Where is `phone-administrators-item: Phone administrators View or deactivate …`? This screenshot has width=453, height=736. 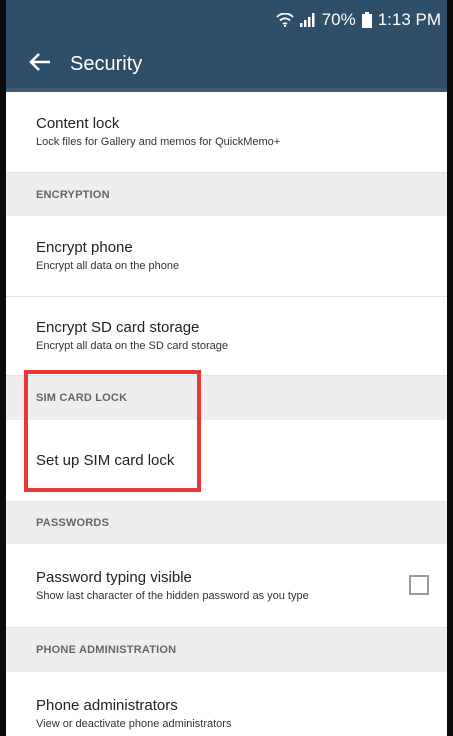
phone-administrators-item: Phone administrators View or deactivate … is located at coordinates (226, 704).